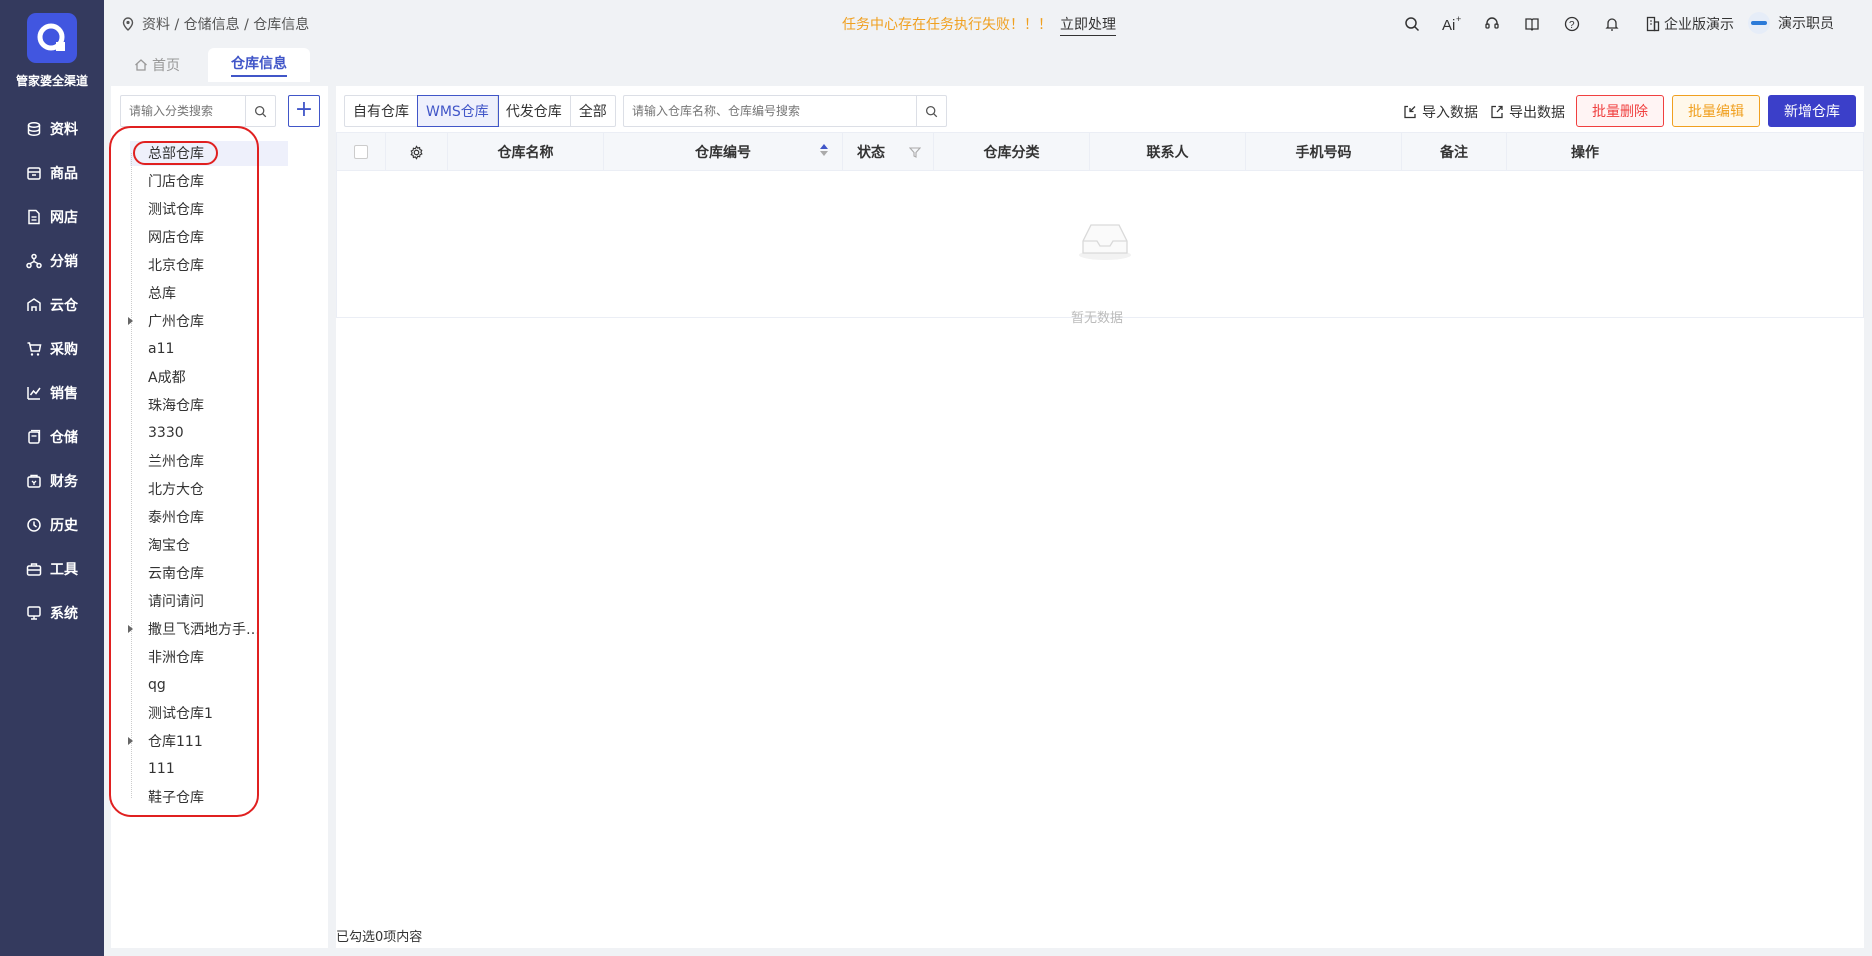 The image size is (1872, 956). What do you see at coordinates (34, 436) in the screenshot?
I see `storage-icon` at bounding box center [34, 436].